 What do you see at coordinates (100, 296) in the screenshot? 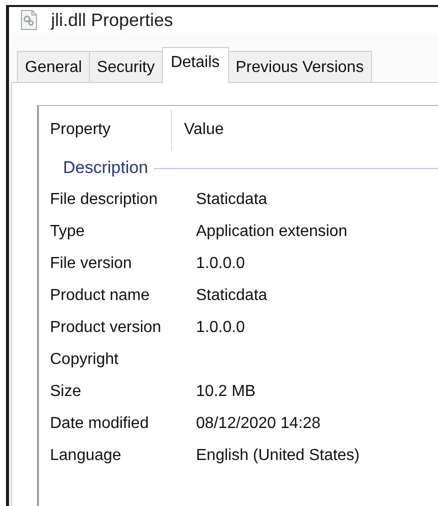
I see `table-cell-text: Product name` at bounding box center [100, 296].